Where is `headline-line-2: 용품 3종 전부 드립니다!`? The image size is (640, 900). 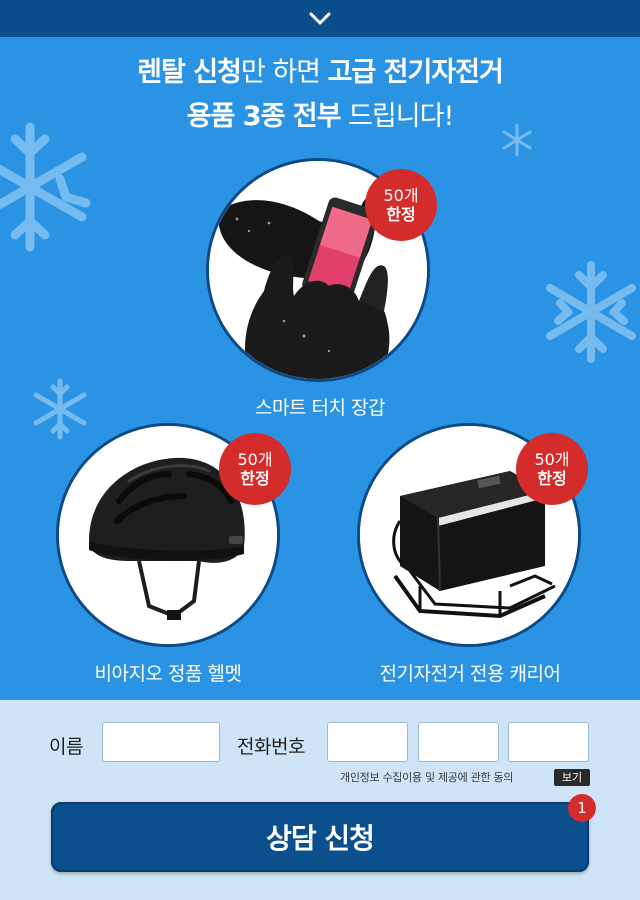 headline-line-2: 용품 3종 전부 드립니다! is located at coordinates (320, 116).